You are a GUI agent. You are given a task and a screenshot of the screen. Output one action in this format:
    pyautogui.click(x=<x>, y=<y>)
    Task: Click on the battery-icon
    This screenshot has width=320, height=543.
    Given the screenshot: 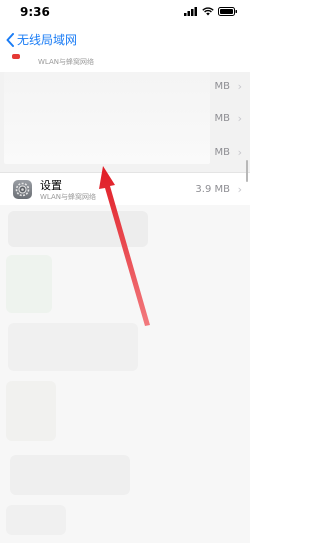 What is the action you would take?
    pyautogui.click(x=227, y=11)
    